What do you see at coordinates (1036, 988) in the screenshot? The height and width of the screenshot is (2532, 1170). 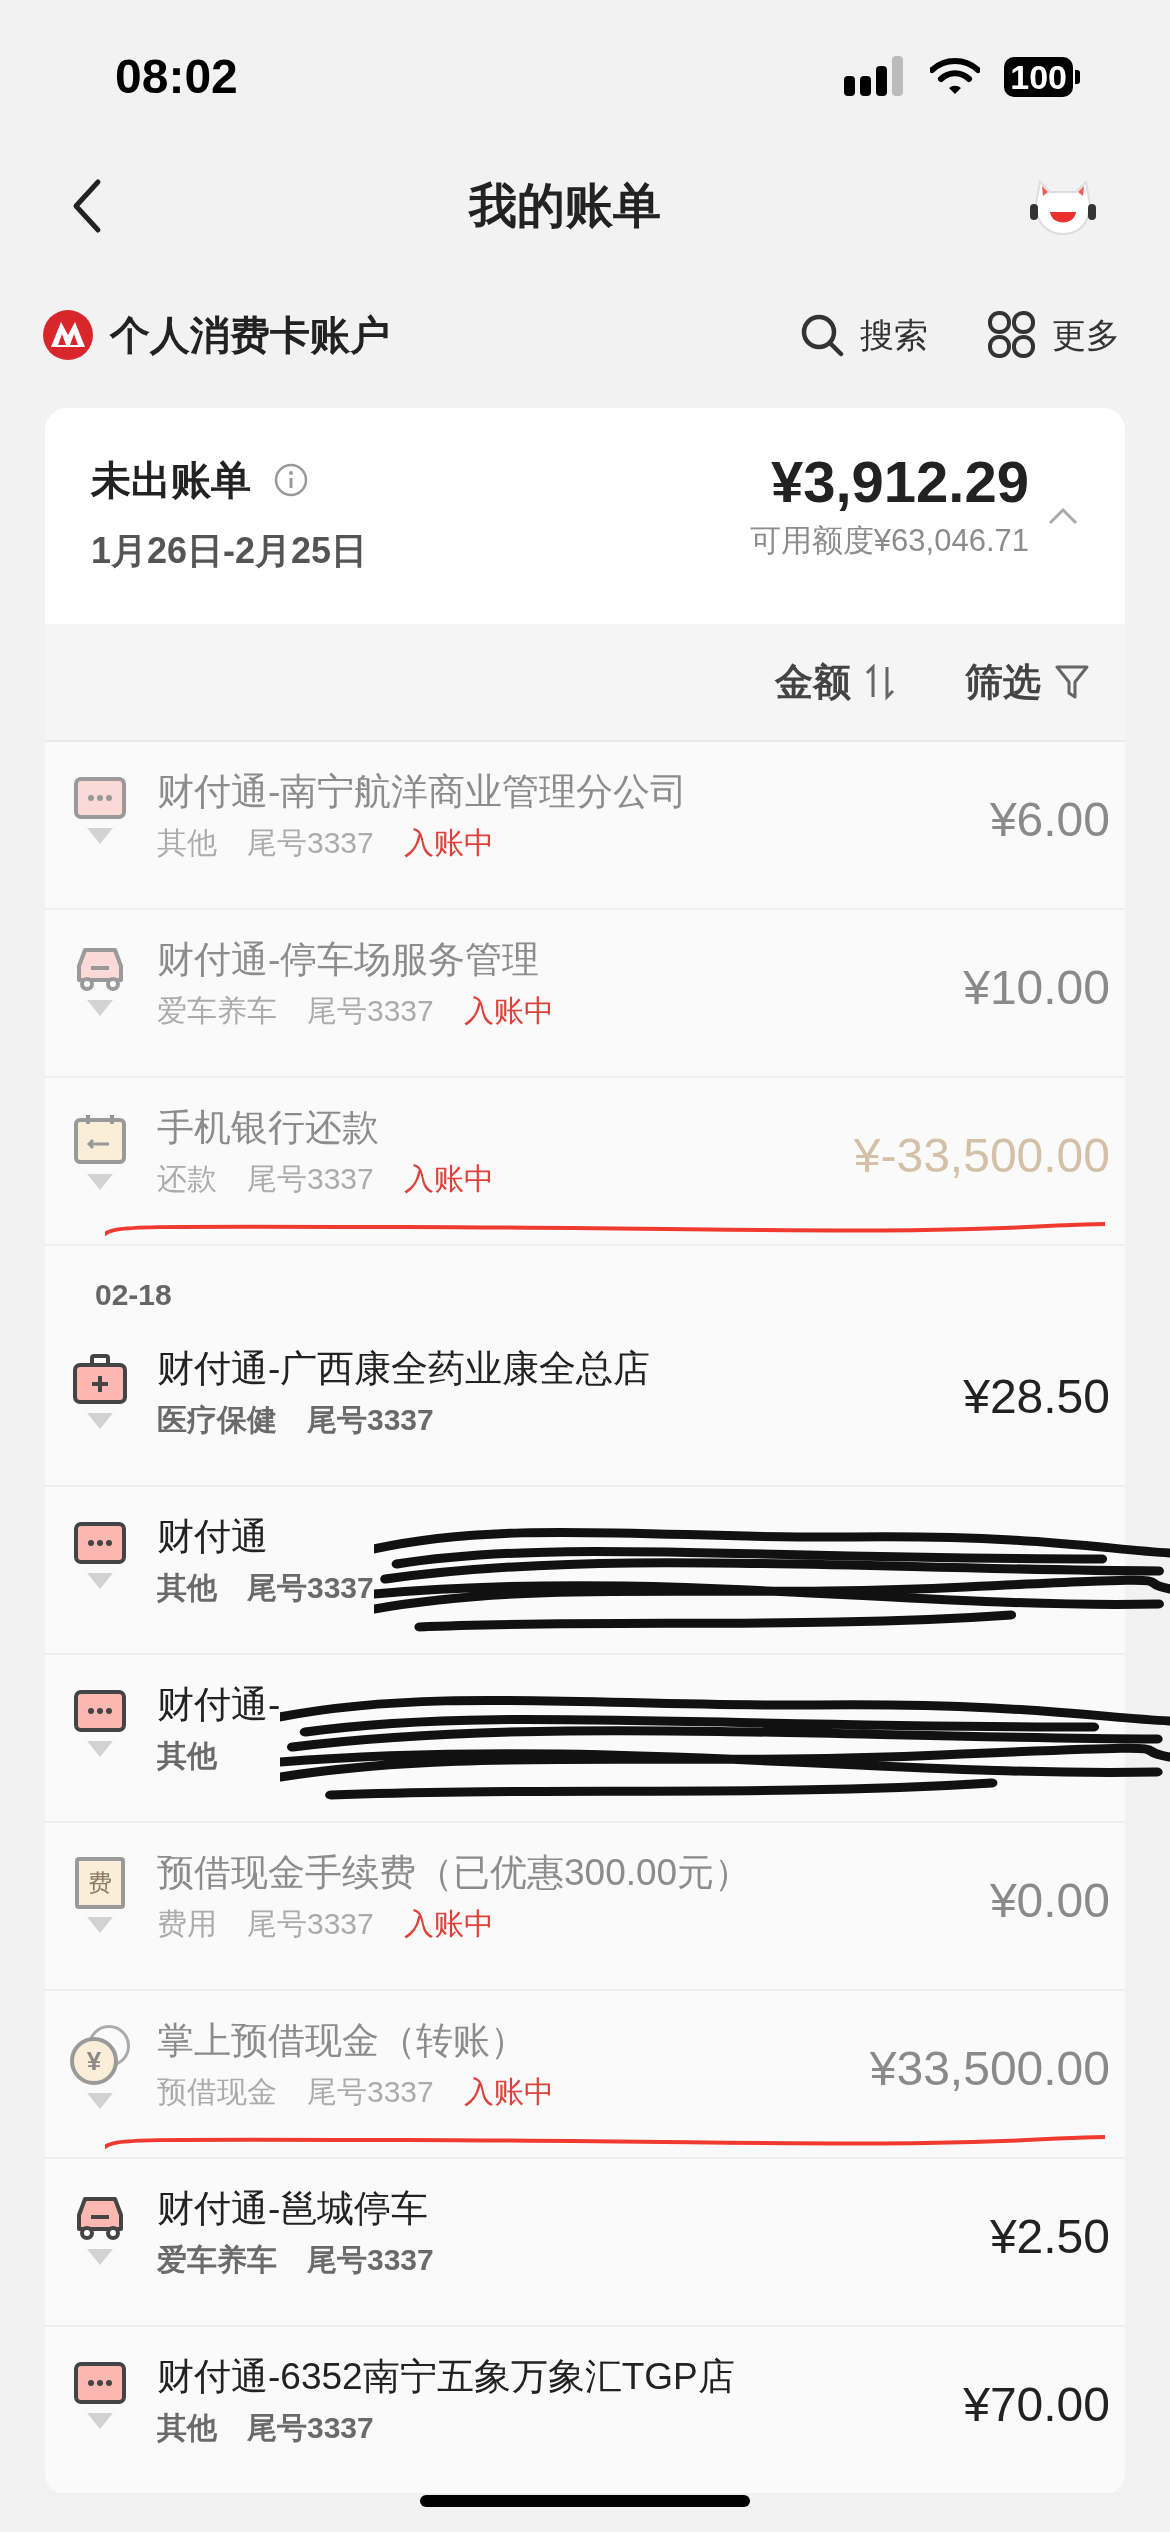 I see `amount: ¥10.00` at bounding box center [1036, 988].